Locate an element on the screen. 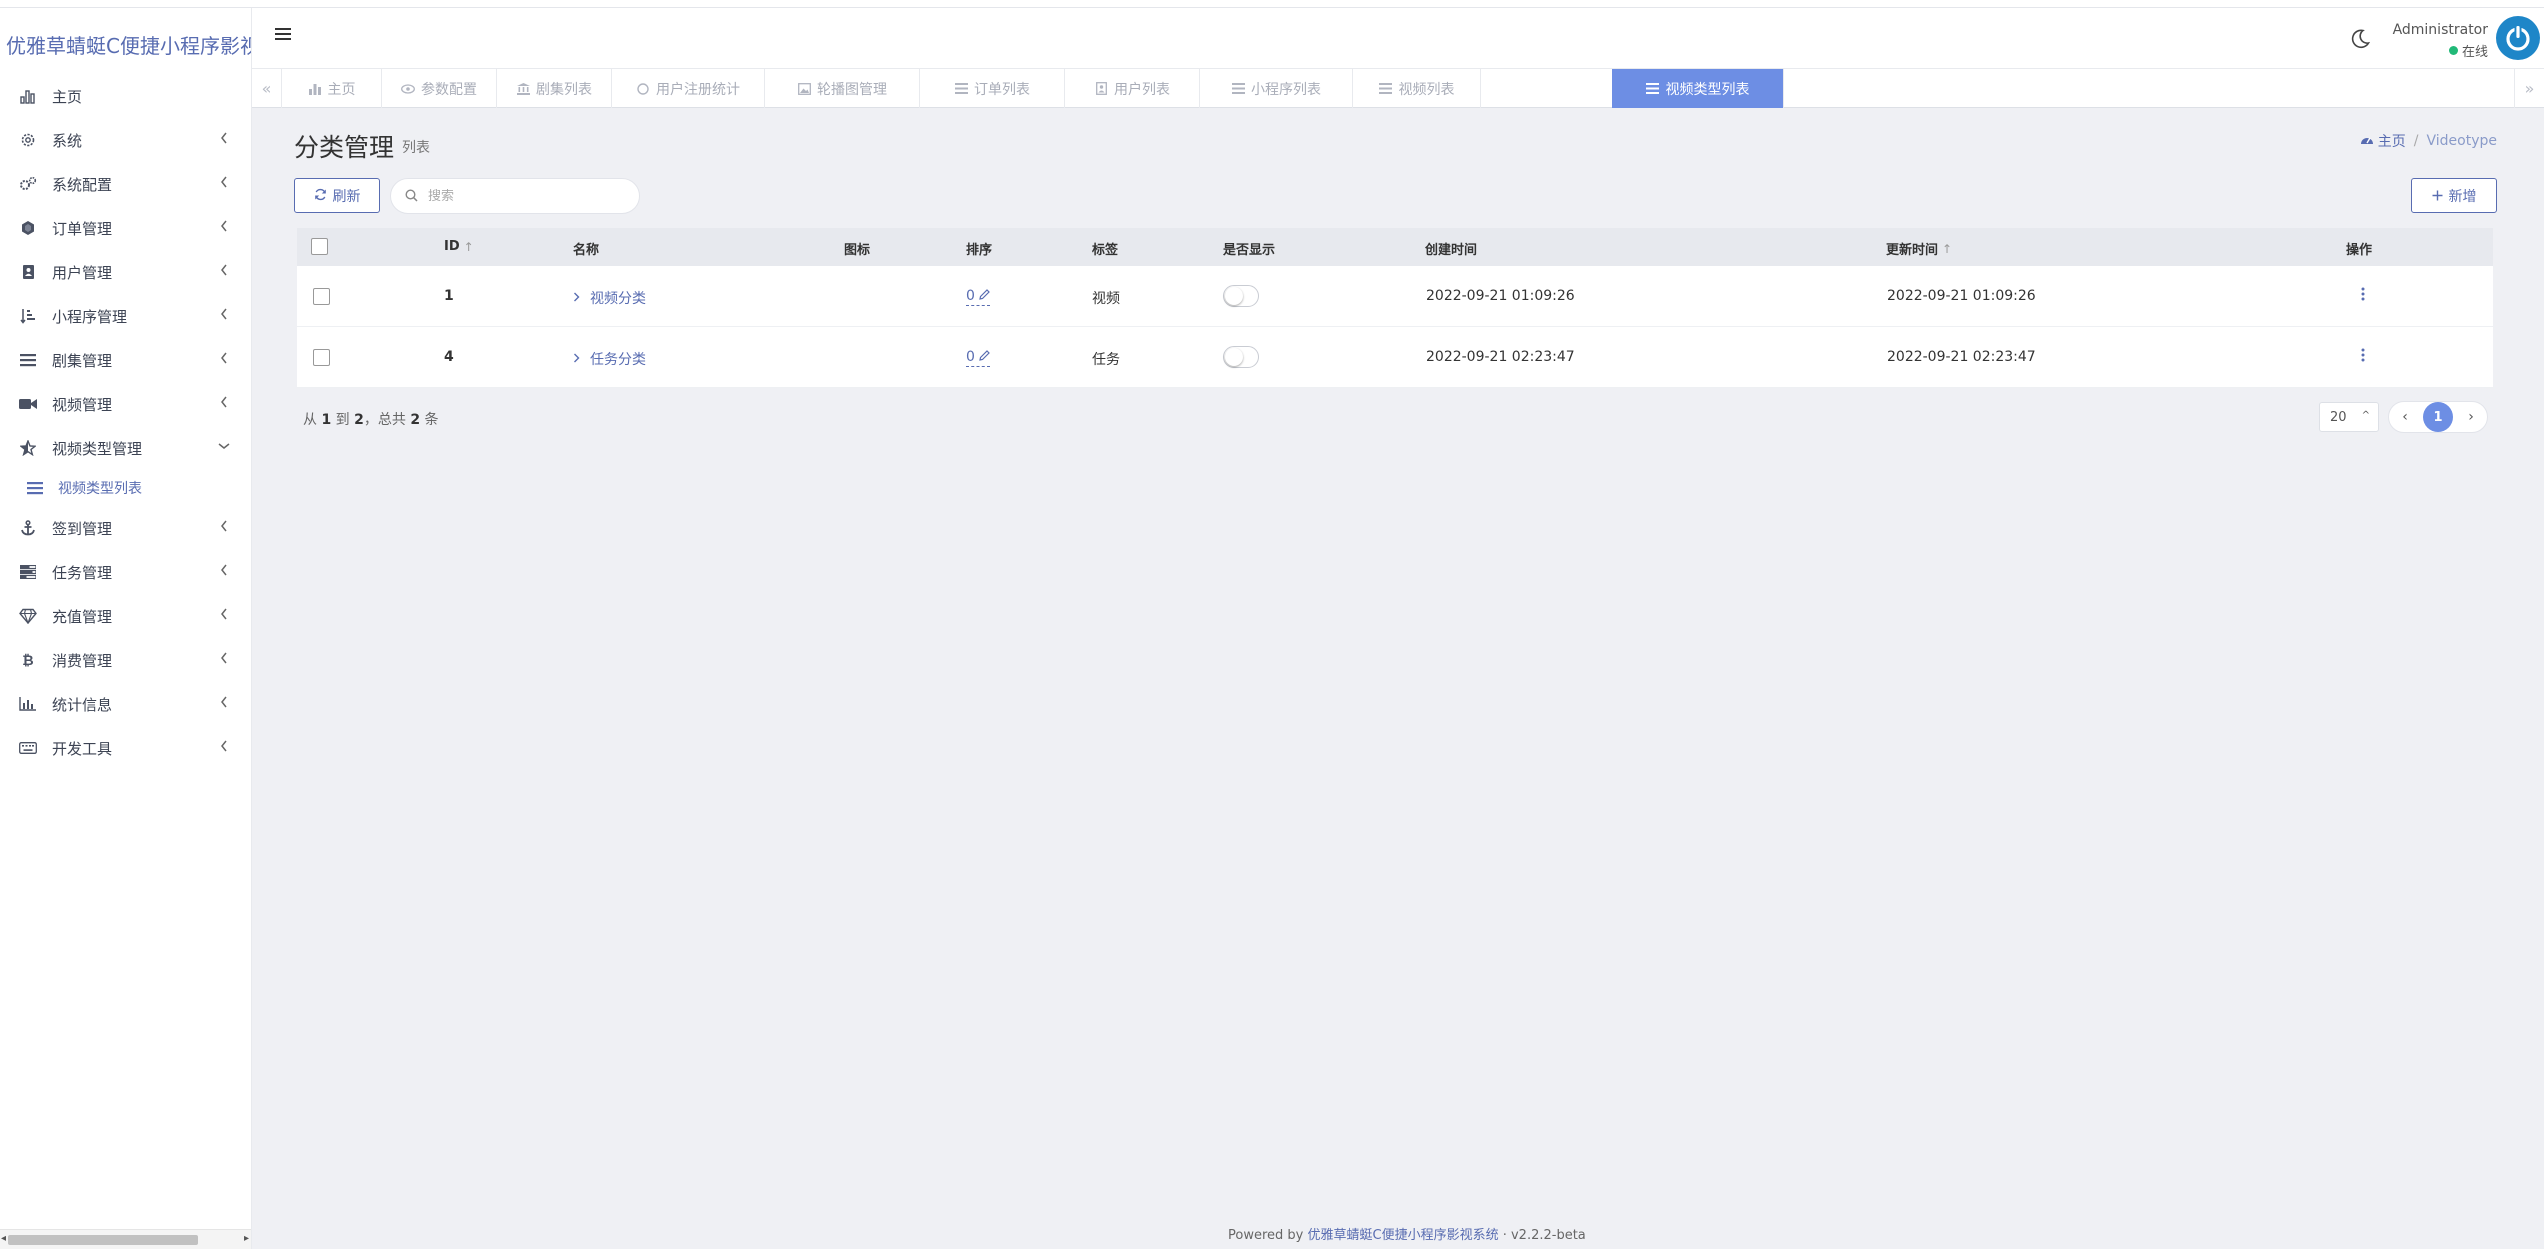 Image resolution: width=2544 pixels, height=1249 pixels. tab-label: 参数配置 is located at coordinates (449, 89).